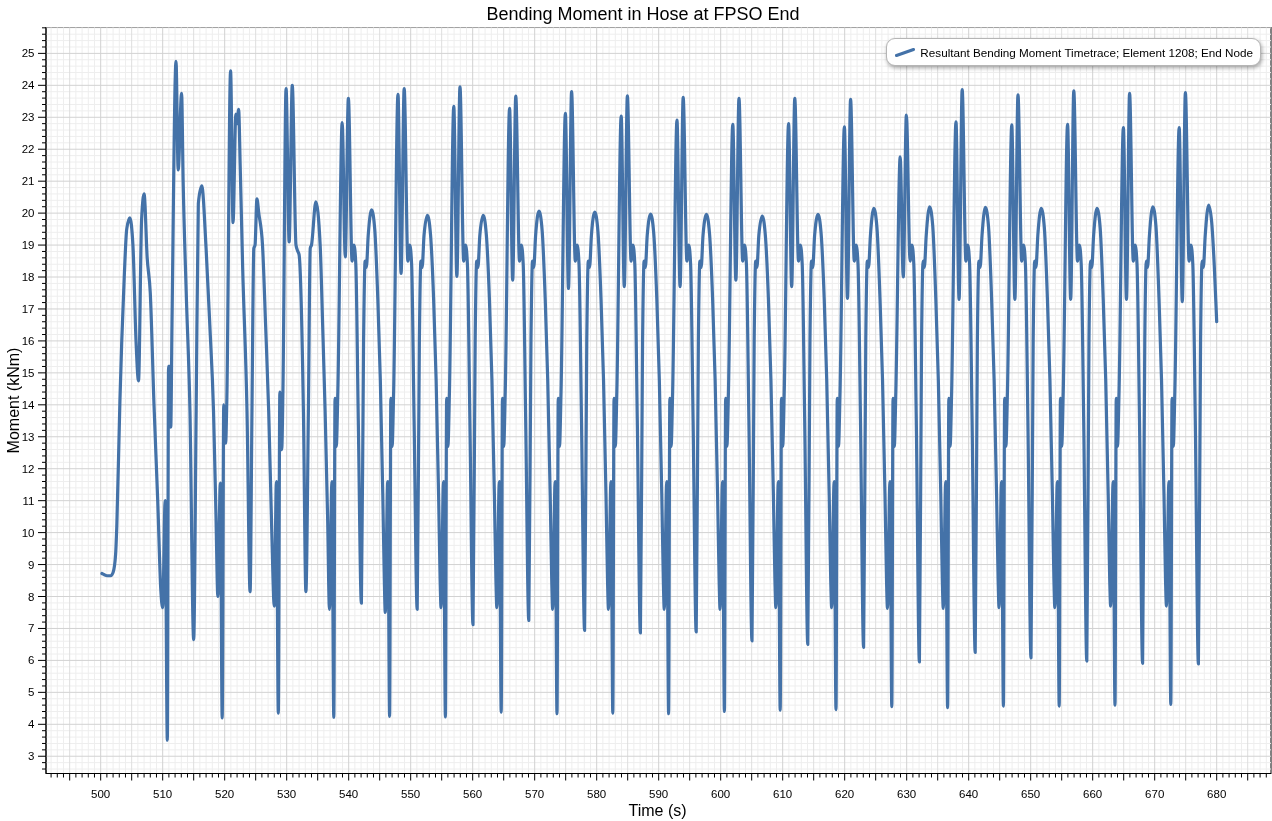 Image resolution: width=1272 pixels, height=821 pixels. What do you see at coordinates (845, 794) in the screenshot?
I see `x-tick-label: 620` at bounding box center [845, 794].